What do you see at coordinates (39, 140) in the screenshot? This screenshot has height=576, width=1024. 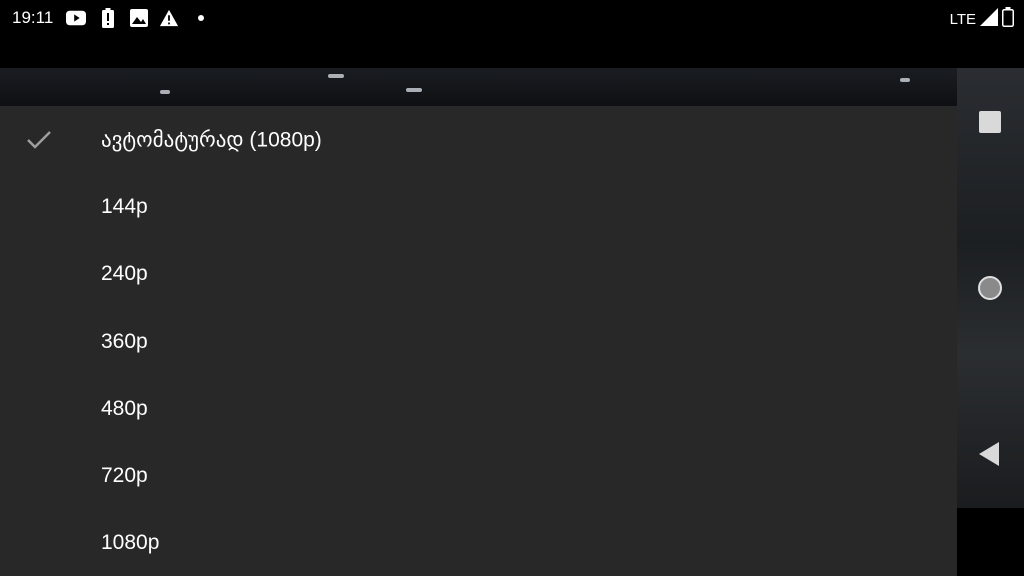 I see `check-icon` at bounding box center [39, 140].